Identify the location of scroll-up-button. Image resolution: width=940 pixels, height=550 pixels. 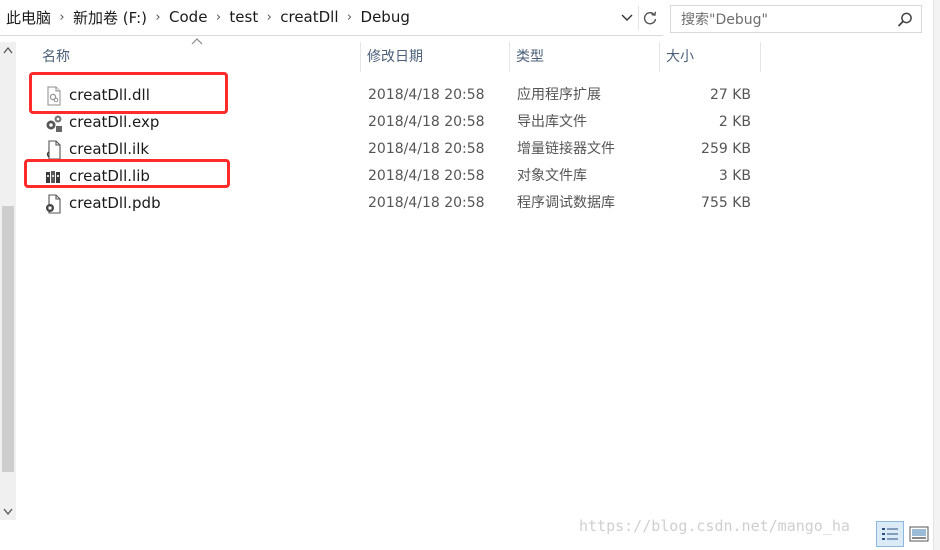
(8, 50).